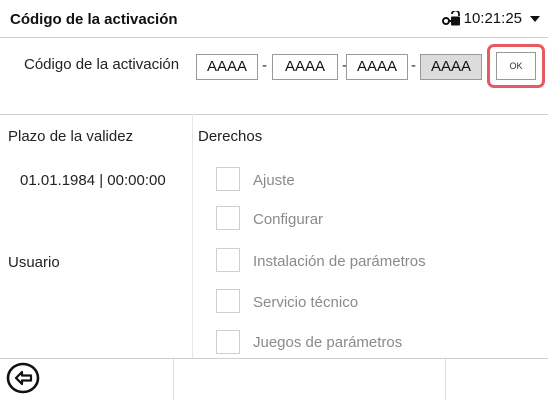 This screenshot has width=548, height=400. Describe the element at coordinates (328, 342) in the screenshot. I see `permission-label-juegos: Juegos de parámetros` at that location.